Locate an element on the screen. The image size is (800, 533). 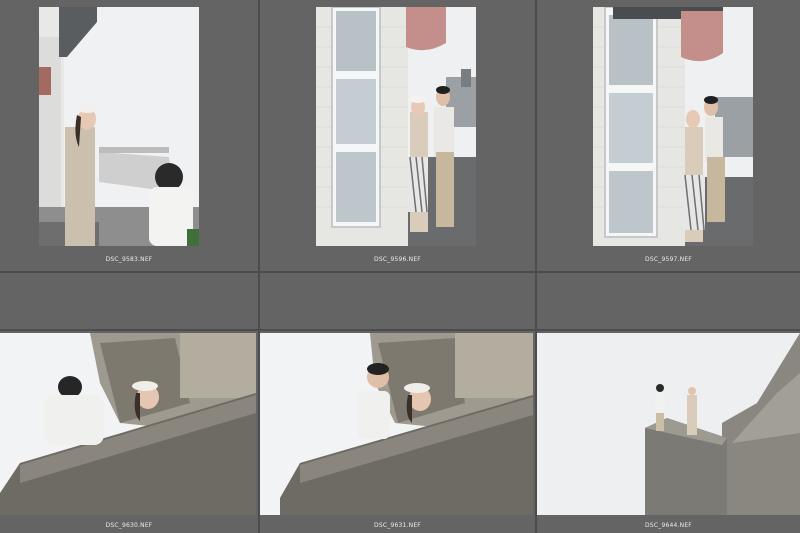
thumbnail-filename: DSC_9644.NEF is located at coordinates (668, 525).